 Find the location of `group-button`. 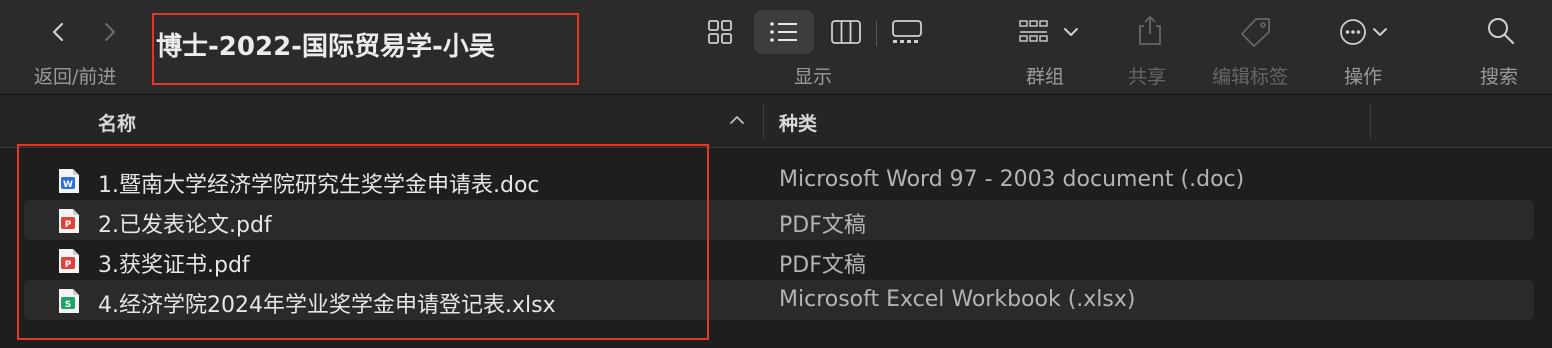

group-button is located at coordinates (1049, 32).